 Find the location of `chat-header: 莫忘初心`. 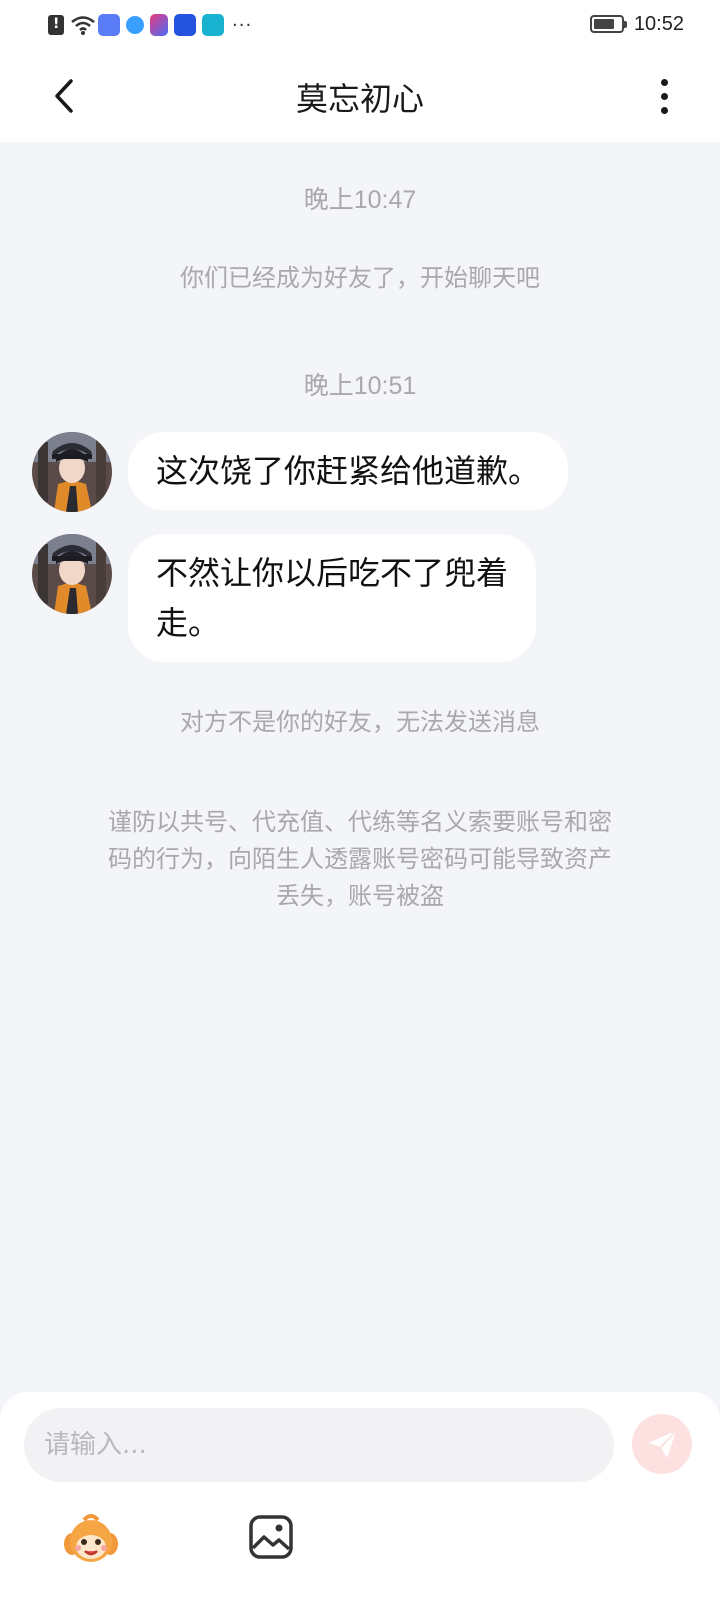

chat-header: 莫忘初心 is located at coordinates (360, 96).